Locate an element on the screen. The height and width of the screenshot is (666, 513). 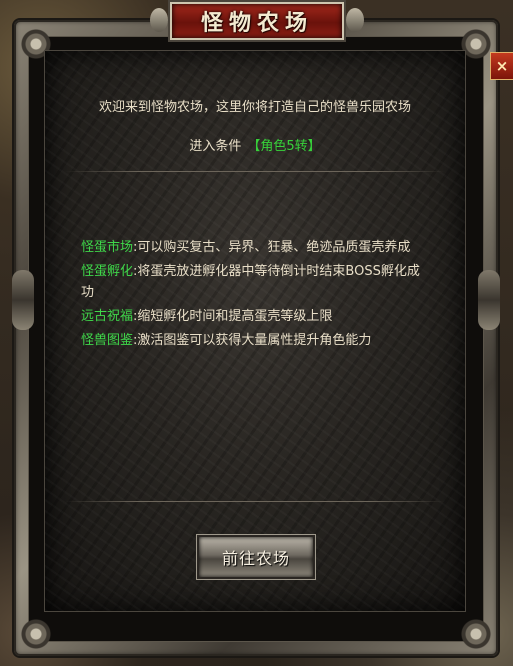
feature-item: 怪兽图鉴:激活图鉴可以获得大量属性提升角色能力 is located at coordinates (251, 340).